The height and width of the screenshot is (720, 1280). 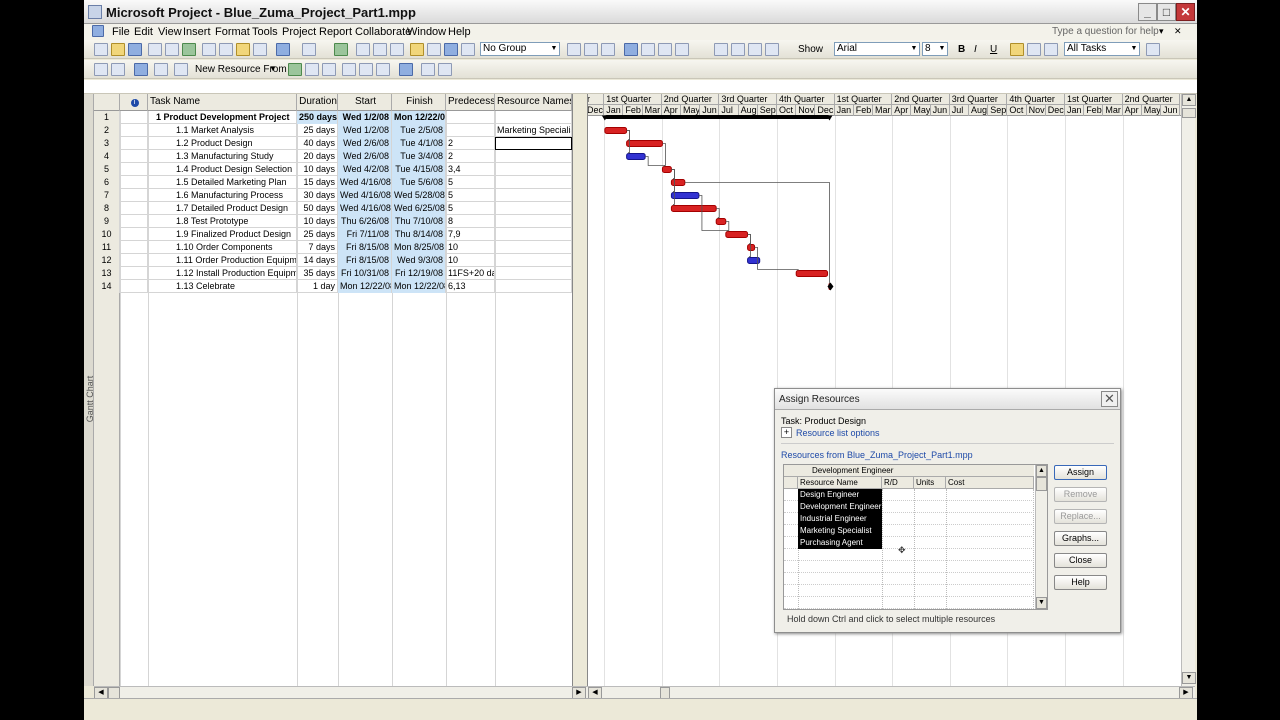 What do you see at coordinates (648, 49) in the screenshot?
I see `gantt-wizard-icon` at bounding box center [648, 49].